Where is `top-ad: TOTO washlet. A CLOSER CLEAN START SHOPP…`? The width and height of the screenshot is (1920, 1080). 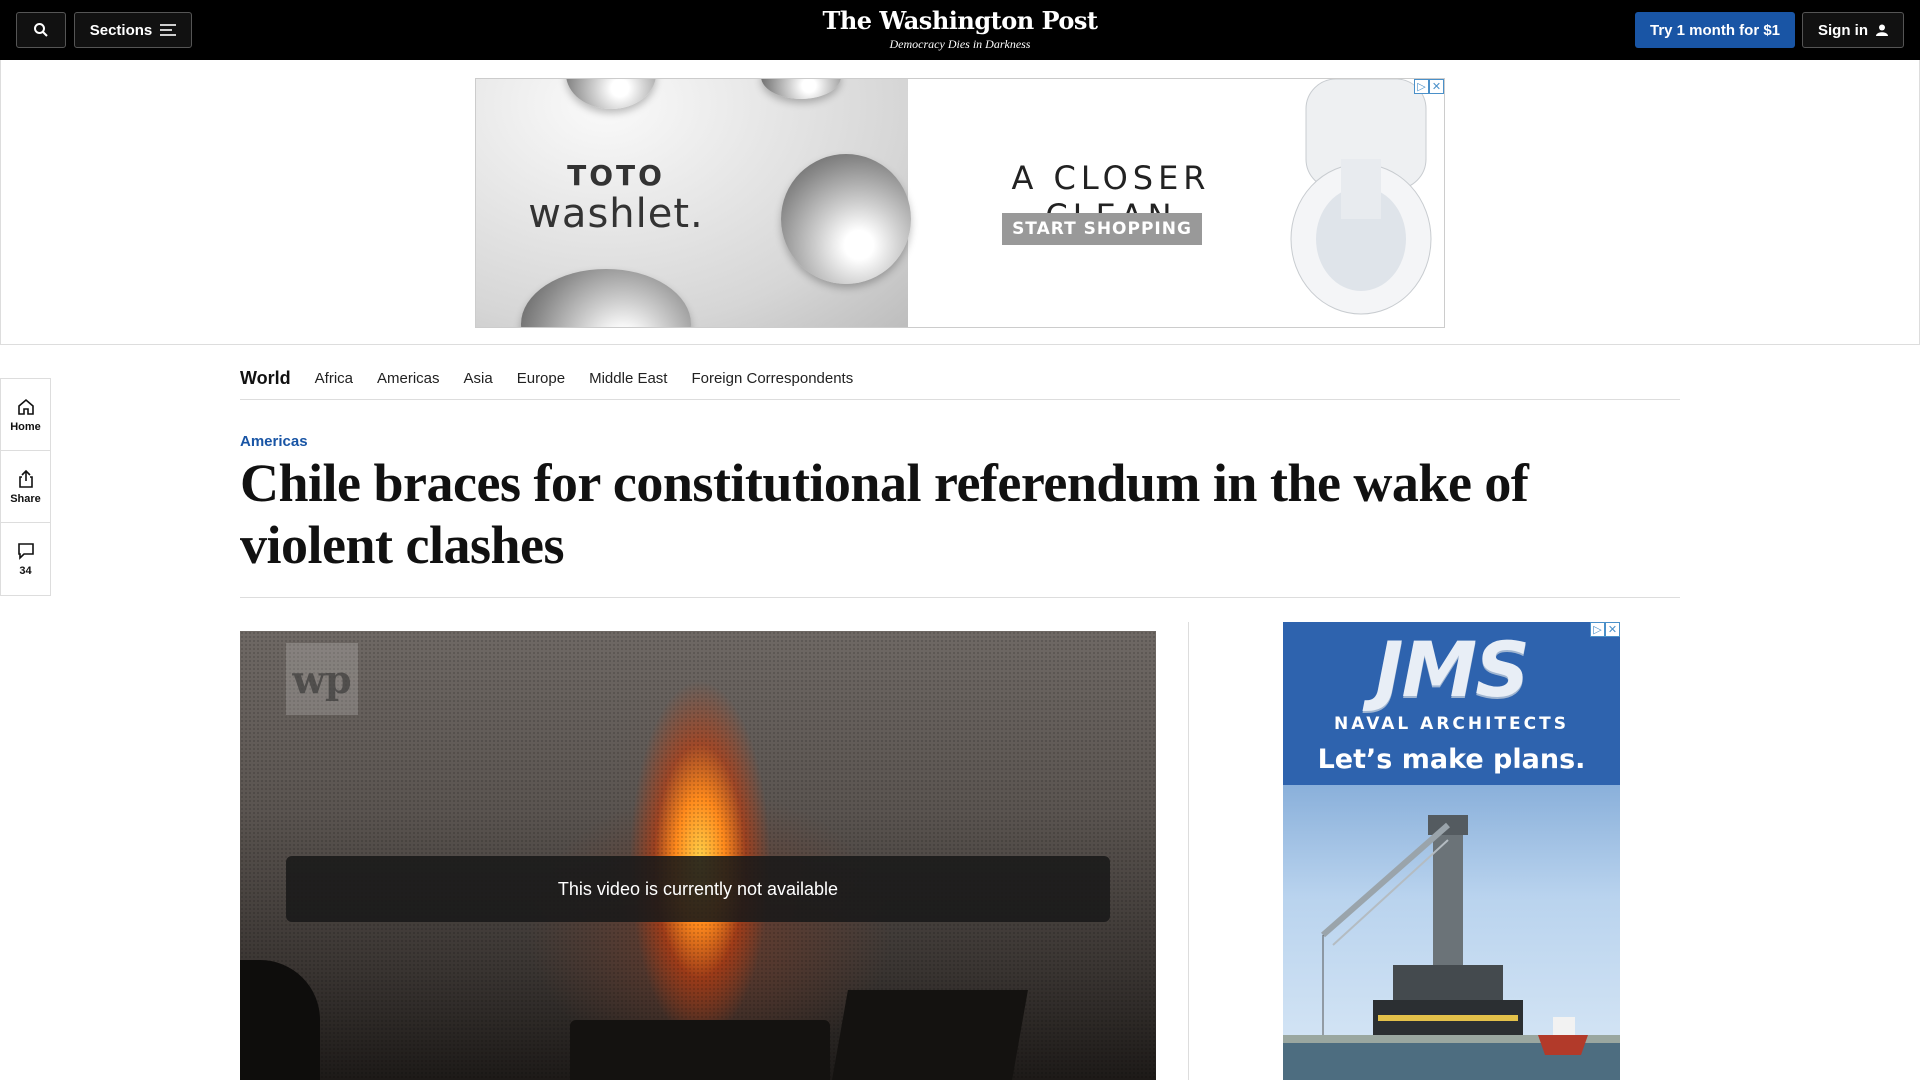 top-ad: TOTO washlet. A CLOSER CLEAN START SHOPP… is located at coordinates (960, 203).